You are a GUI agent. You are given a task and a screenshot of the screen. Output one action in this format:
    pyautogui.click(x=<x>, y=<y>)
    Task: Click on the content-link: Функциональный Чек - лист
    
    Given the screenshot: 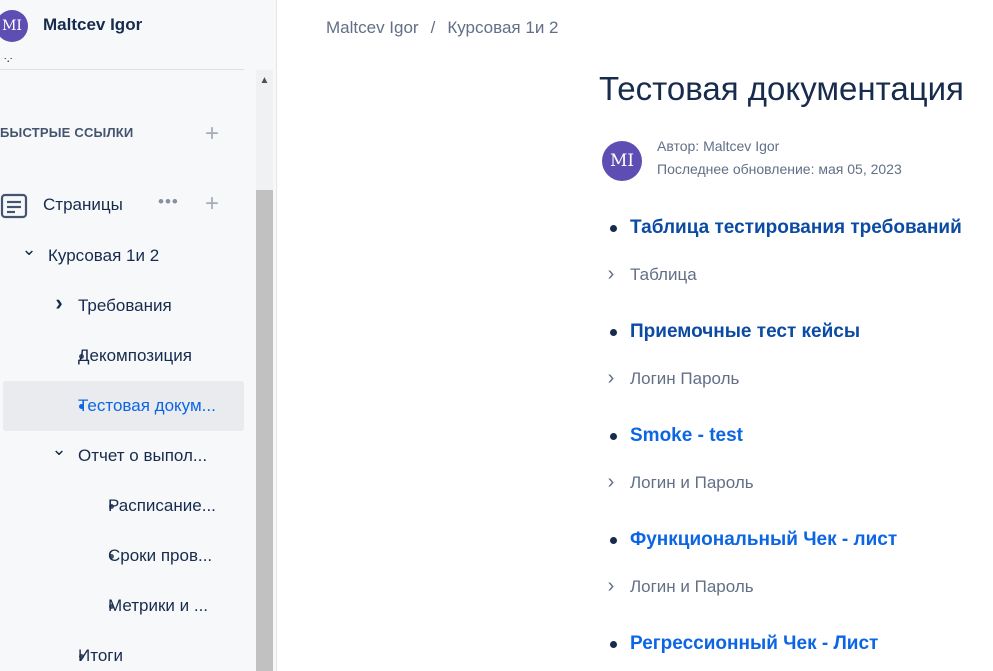 What is the action you would take?
    pyautogui.click(x=763, y=540)
    